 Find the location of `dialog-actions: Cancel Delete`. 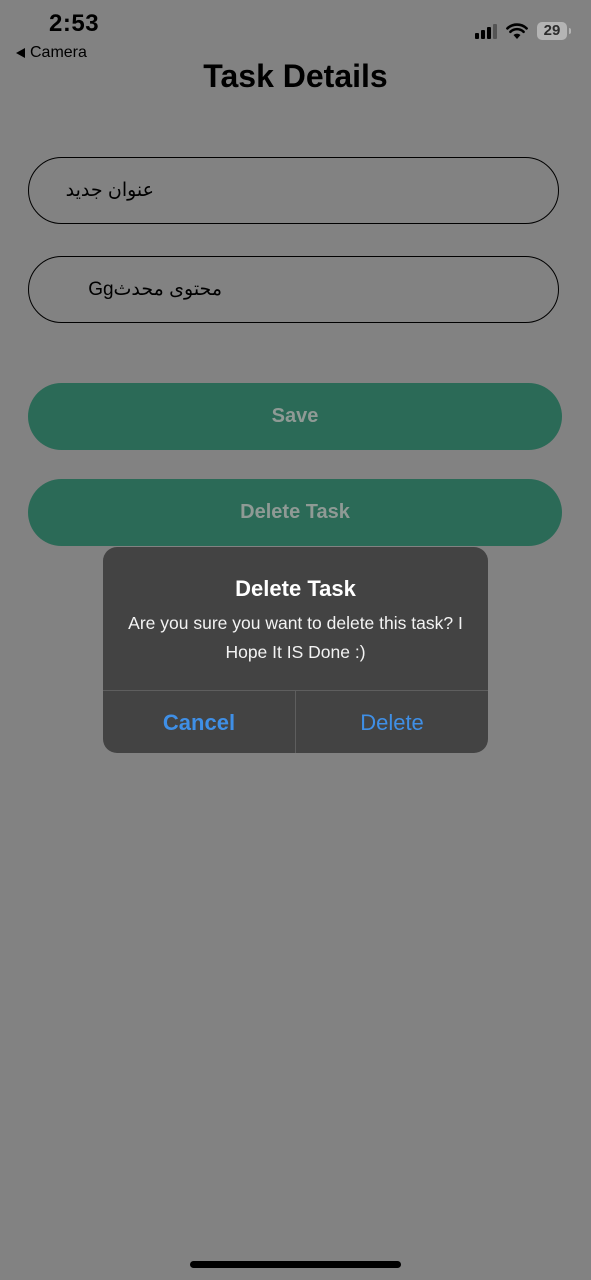

dialog-actions: Cancel Delete is located at coordinates (295, 721).